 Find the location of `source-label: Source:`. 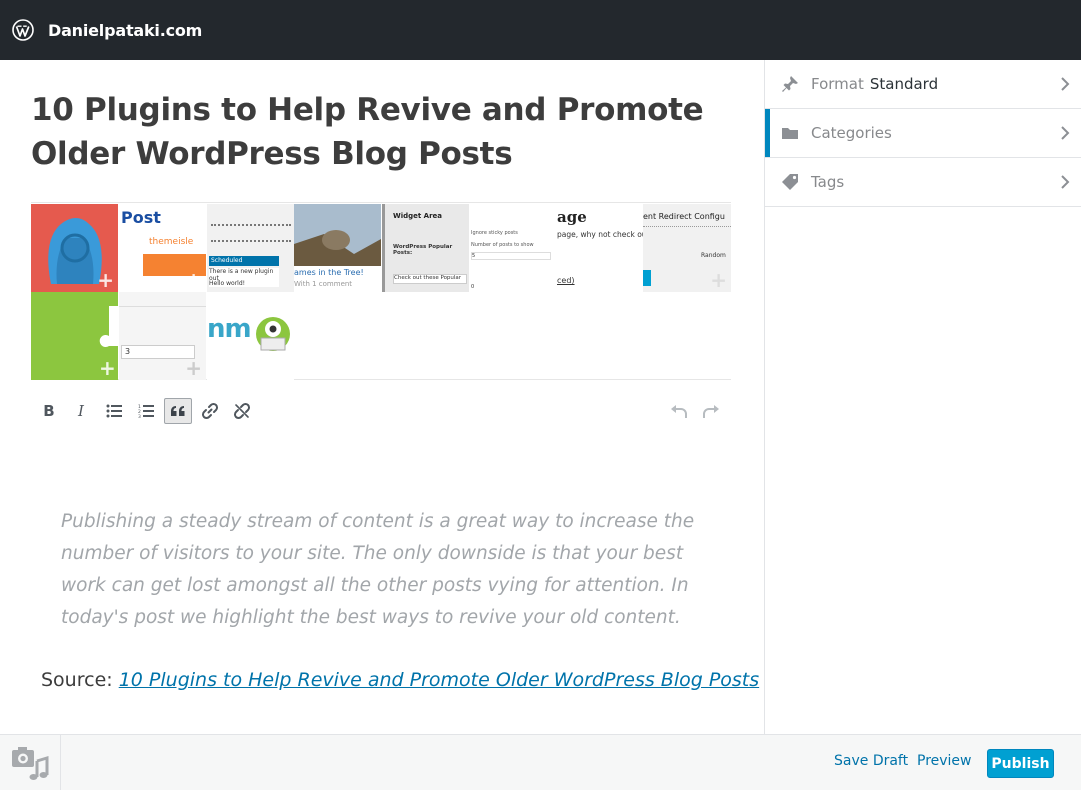

source-label: Source: is located at coordinates (80, 680).